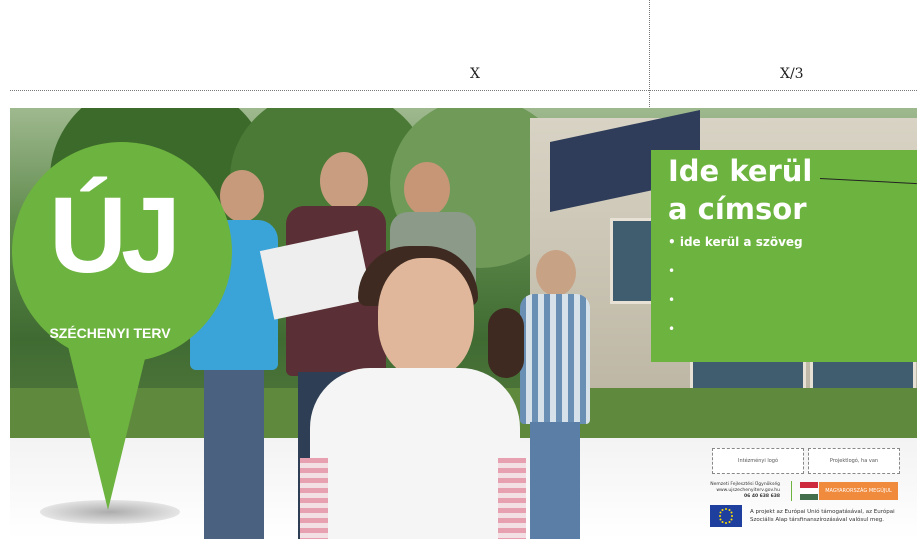 This screenshot has height=539, width=917. I want to click on bullet-list: • ide kerül a szöveg • • •, so click(735, 292).